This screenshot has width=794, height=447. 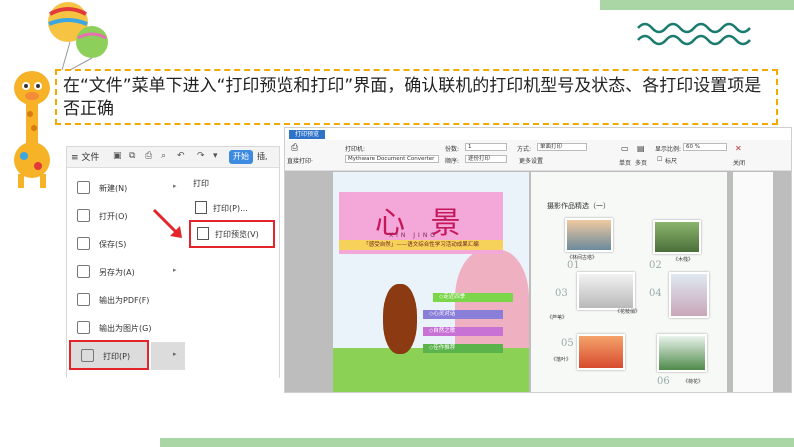 What do you see at coordinates (355, 149) in the screenshot?
I see `printer-label: 打印机:` at bounding box center [355, 149].